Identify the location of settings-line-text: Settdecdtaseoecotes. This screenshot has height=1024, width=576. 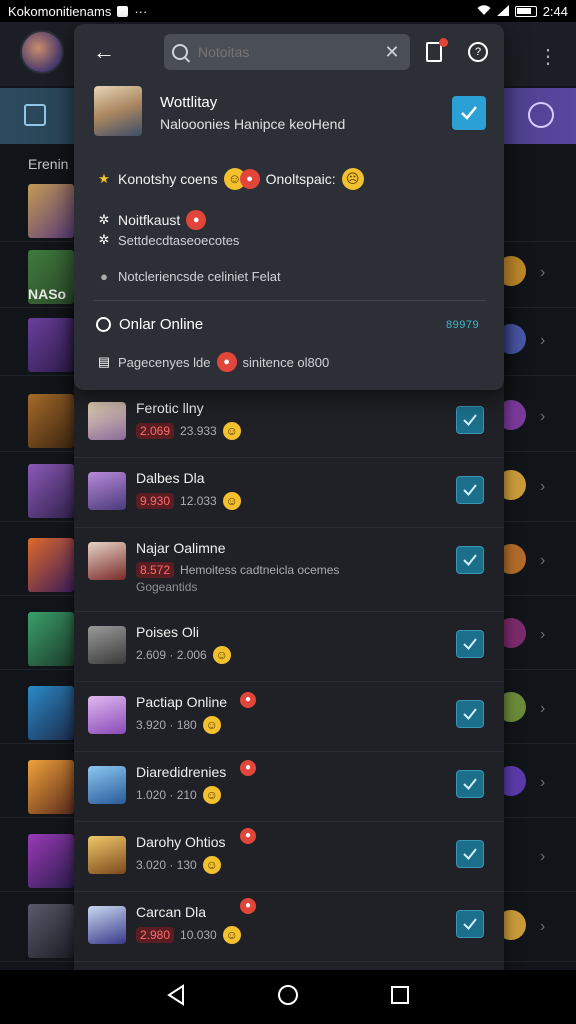
(179, 240).